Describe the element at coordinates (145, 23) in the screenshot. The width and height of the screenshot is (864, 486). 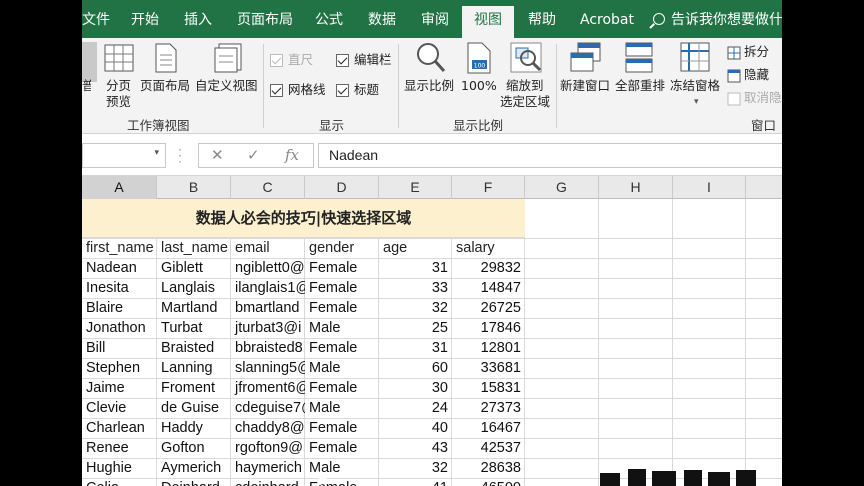
I see `tab-home: 开始` at that location.